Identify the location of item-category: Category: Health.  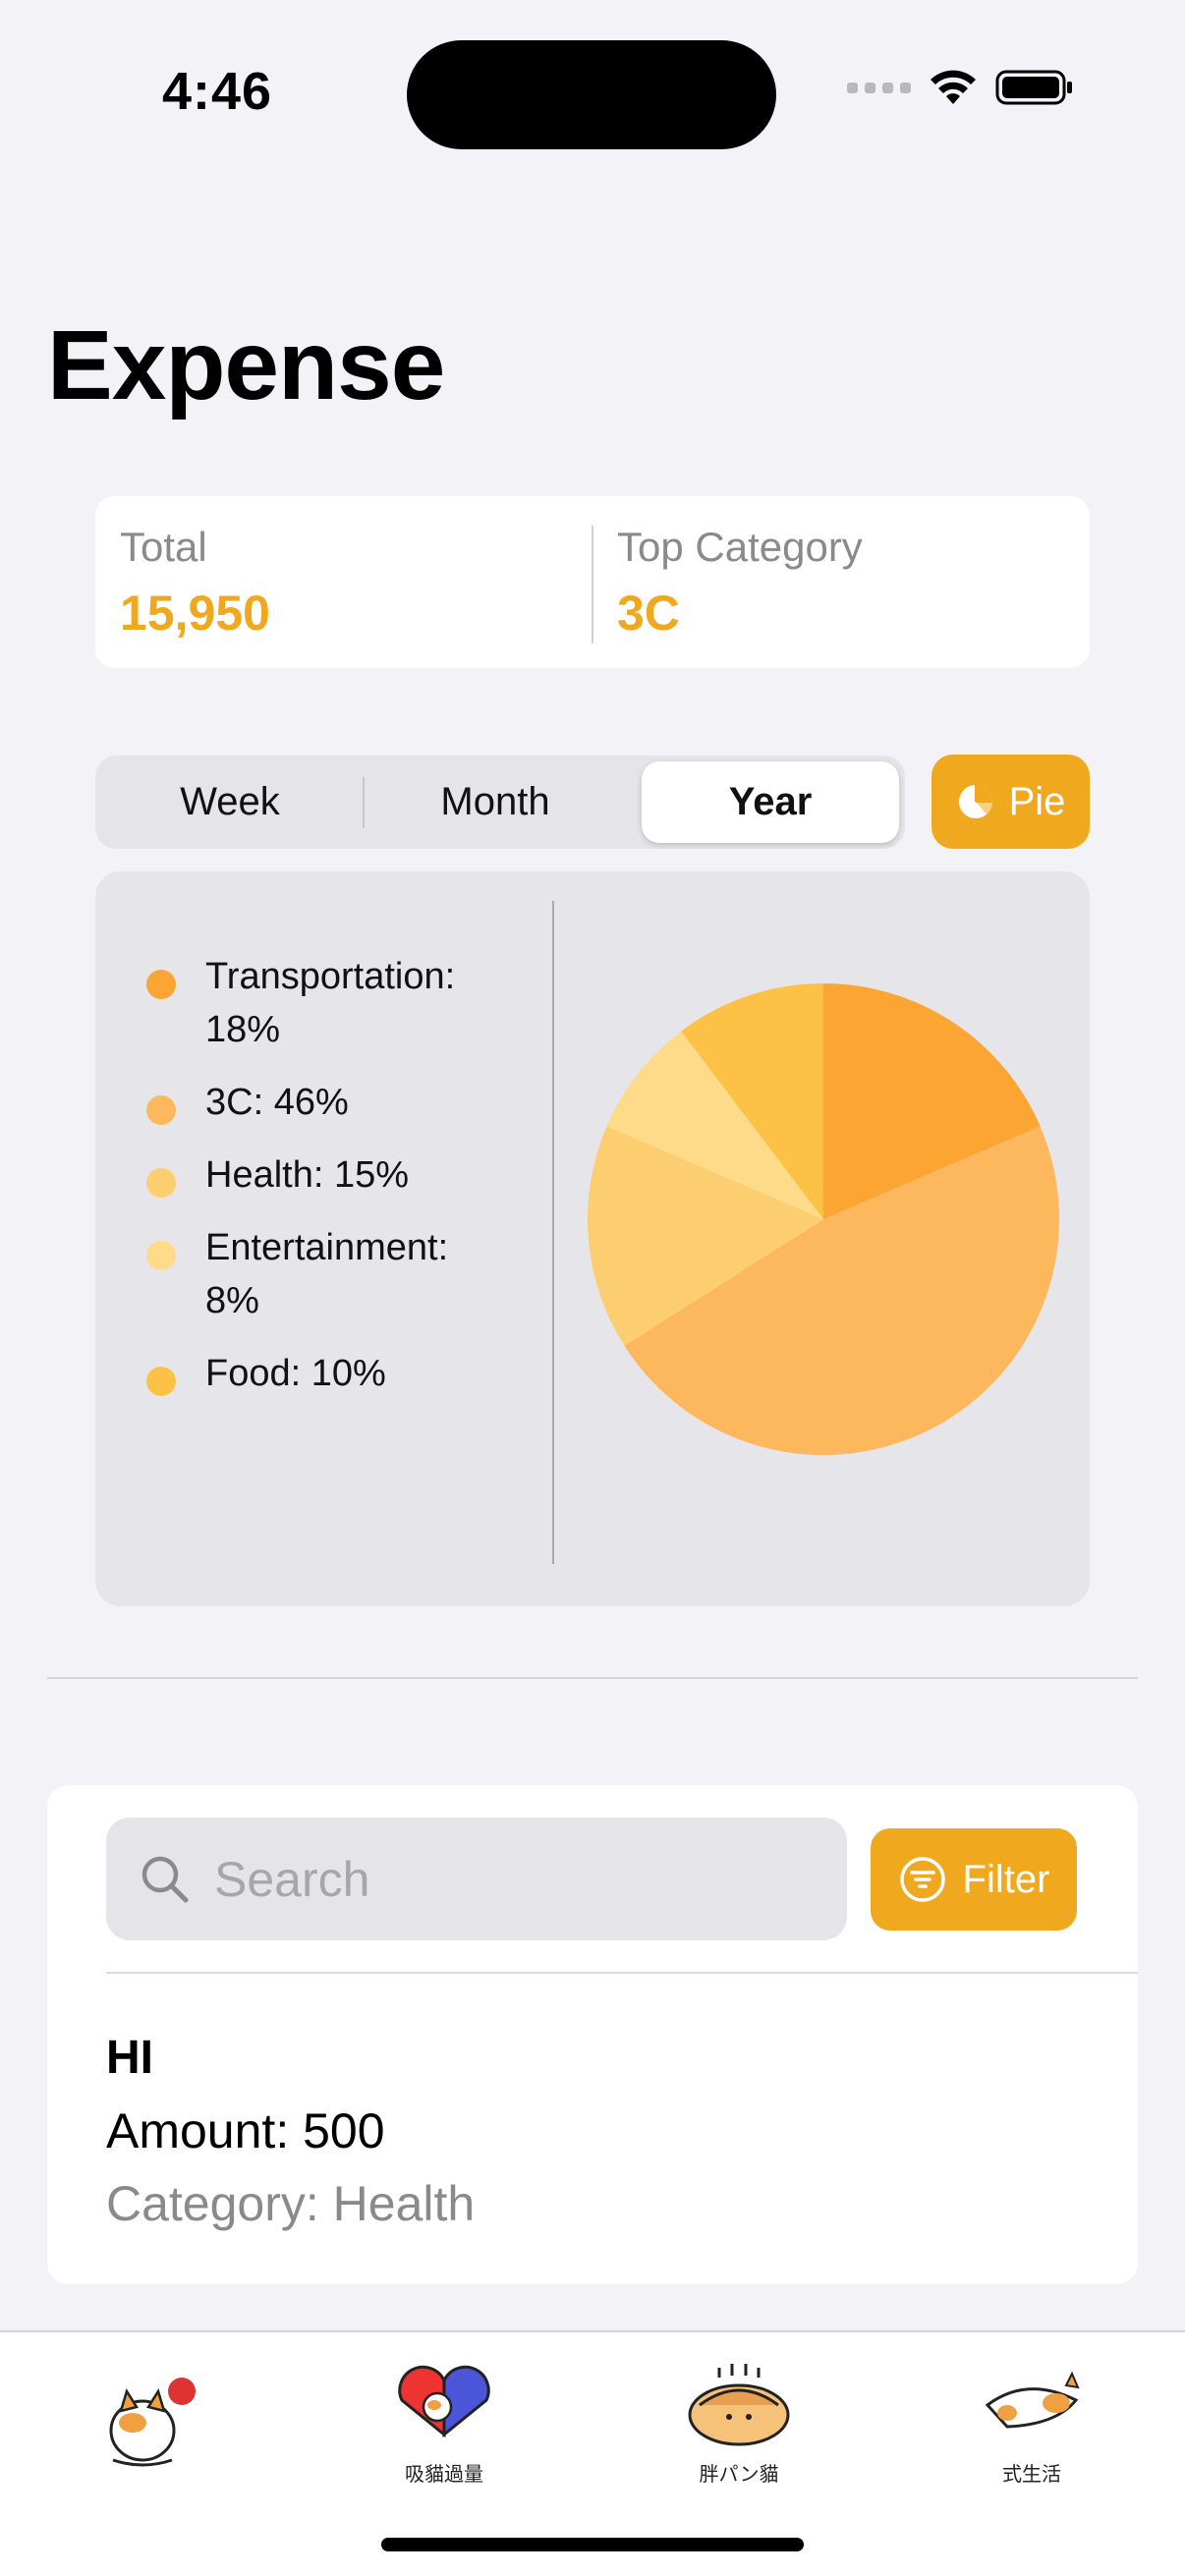
(291, 2203).